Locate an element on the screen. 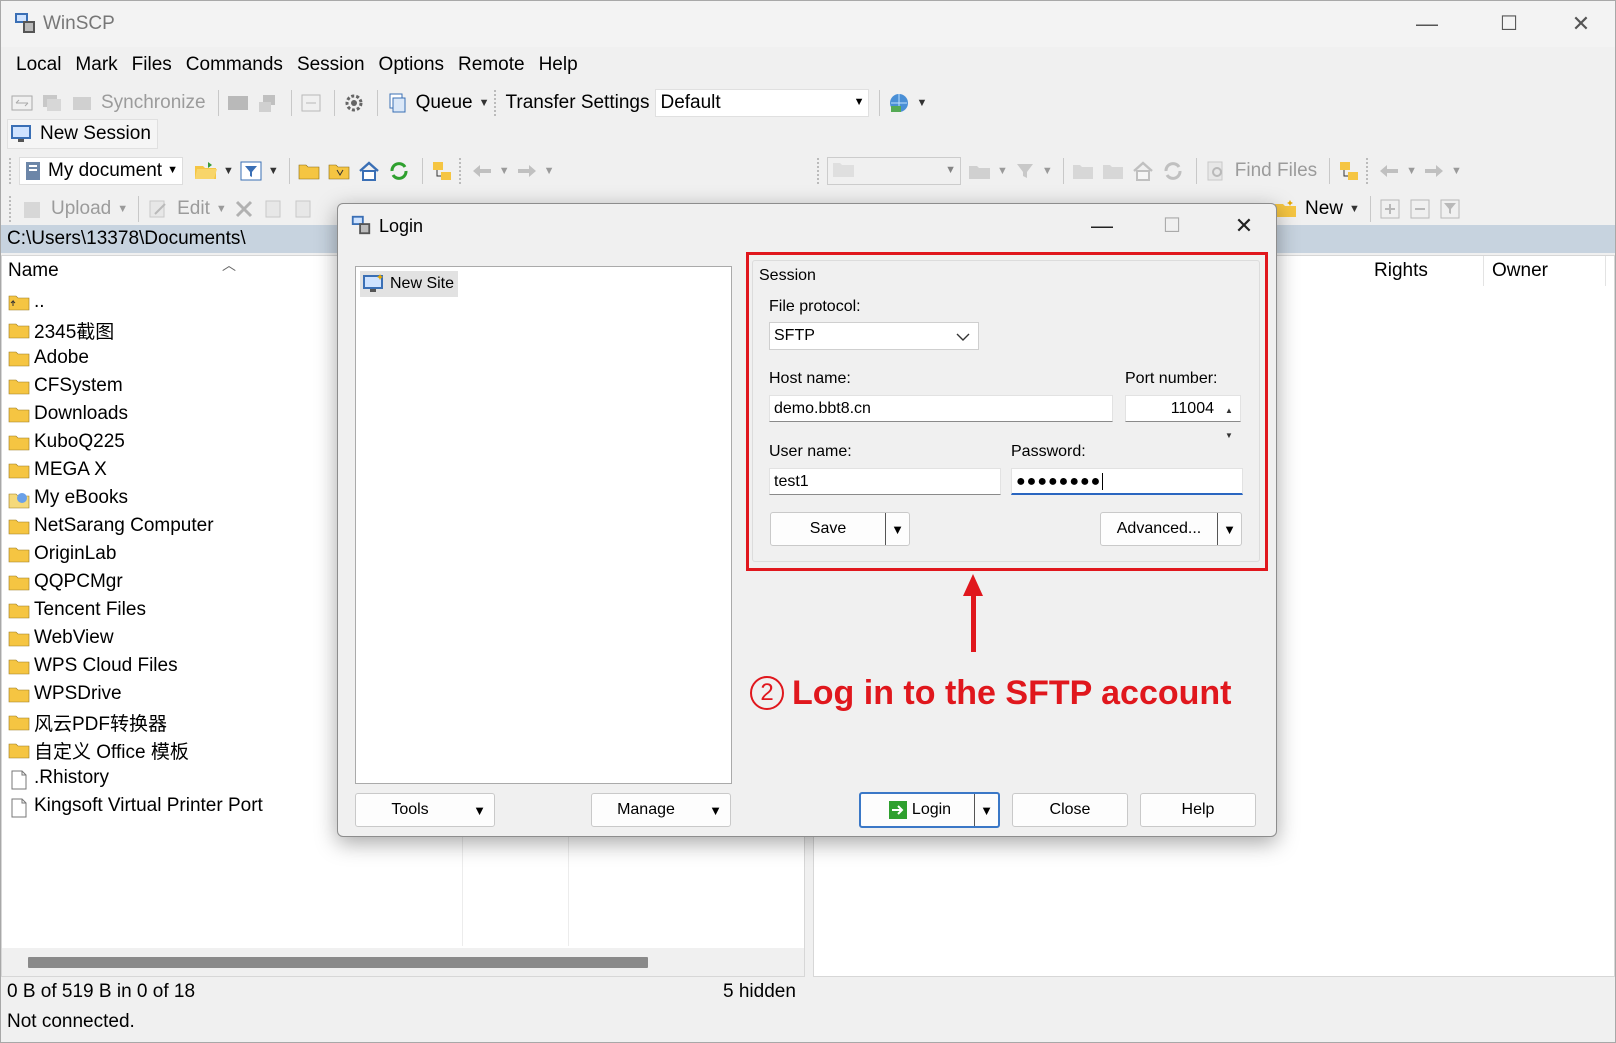  file-row: Downloads is located at coordinates (135, 414).